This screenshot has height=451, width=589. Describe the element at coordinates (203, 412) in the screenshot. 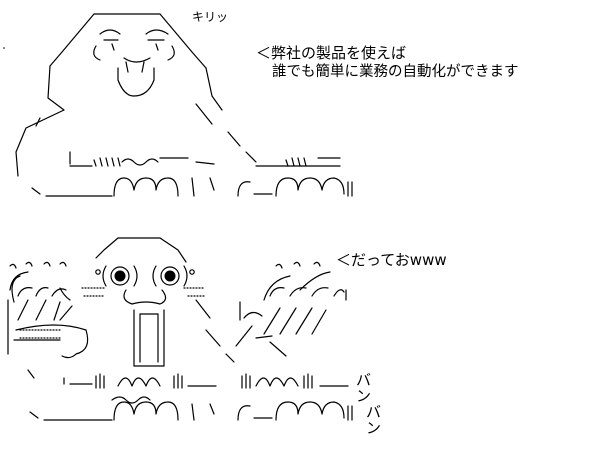

I see `left-hands-2-detail` at that location.